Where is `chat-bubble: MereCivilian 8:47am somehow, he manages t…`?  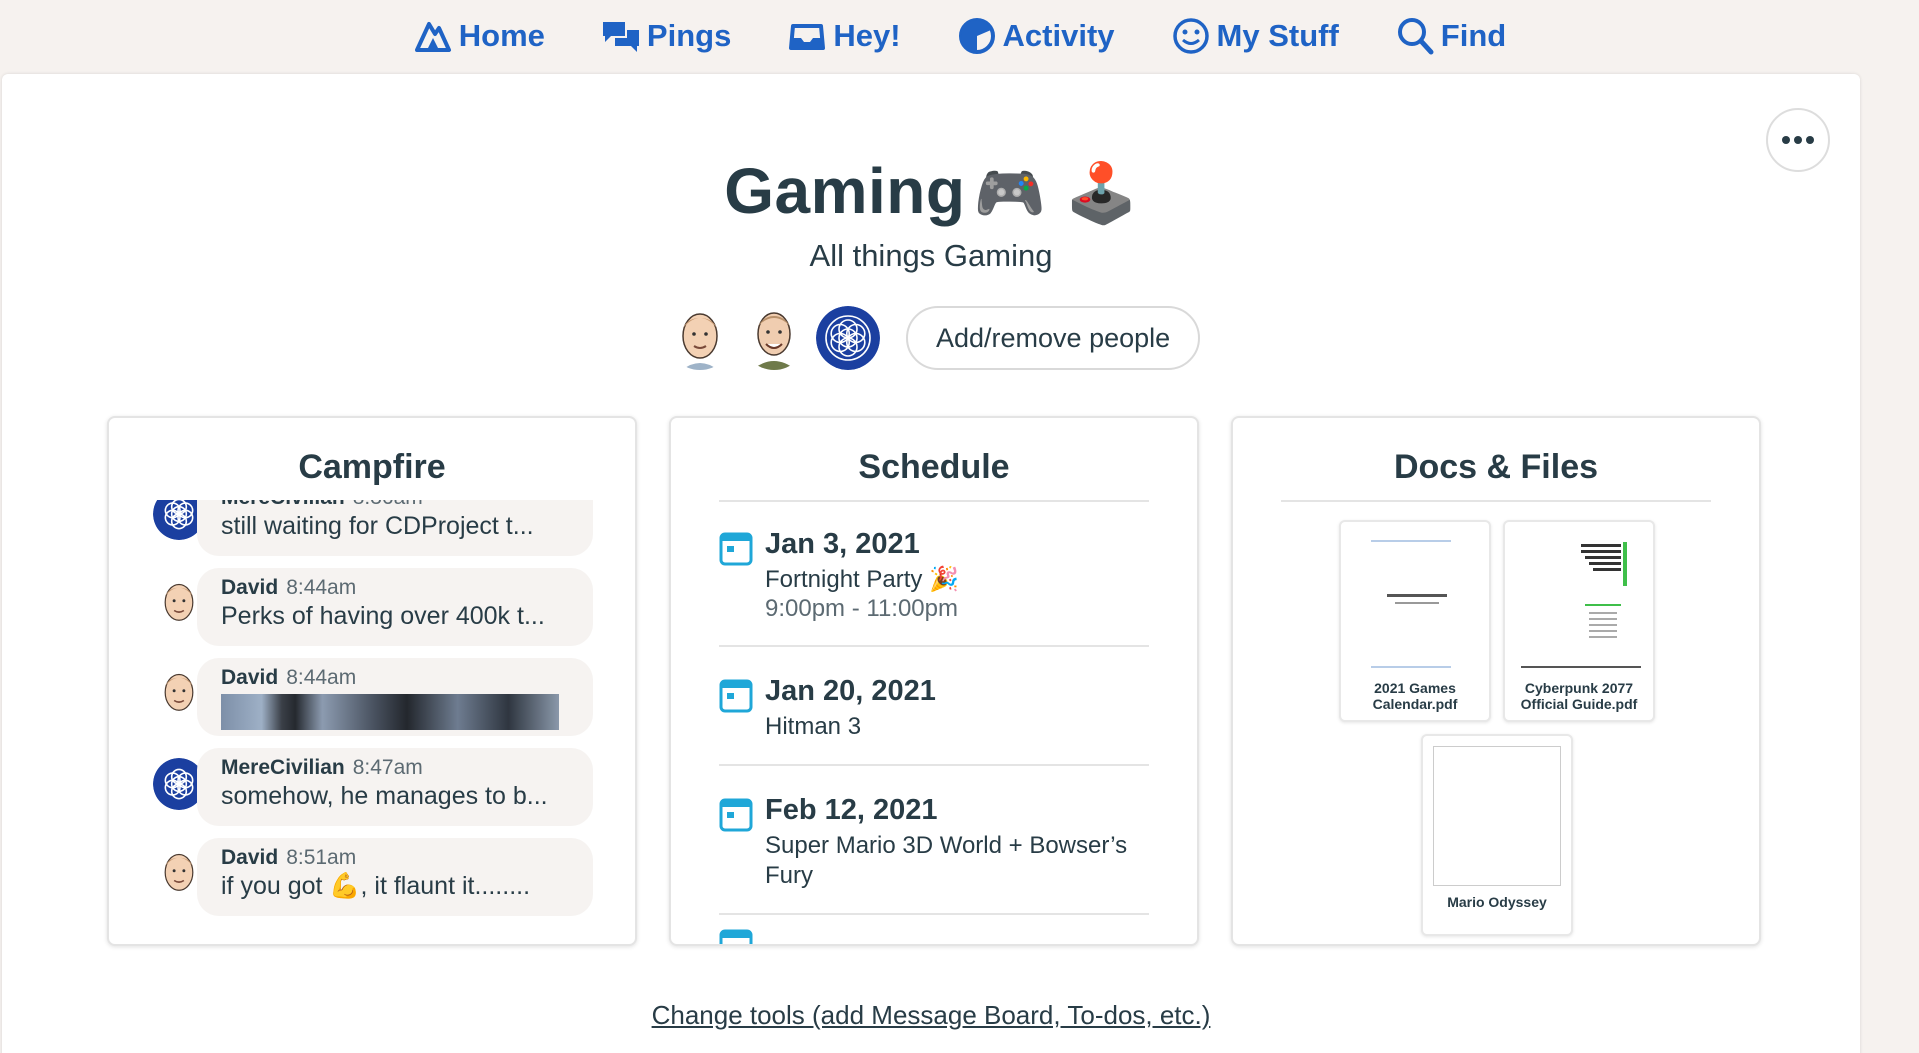
chat-bubble: MereCivilian 8:47am somehow, he manages t… is located at coordinates (395, 787).